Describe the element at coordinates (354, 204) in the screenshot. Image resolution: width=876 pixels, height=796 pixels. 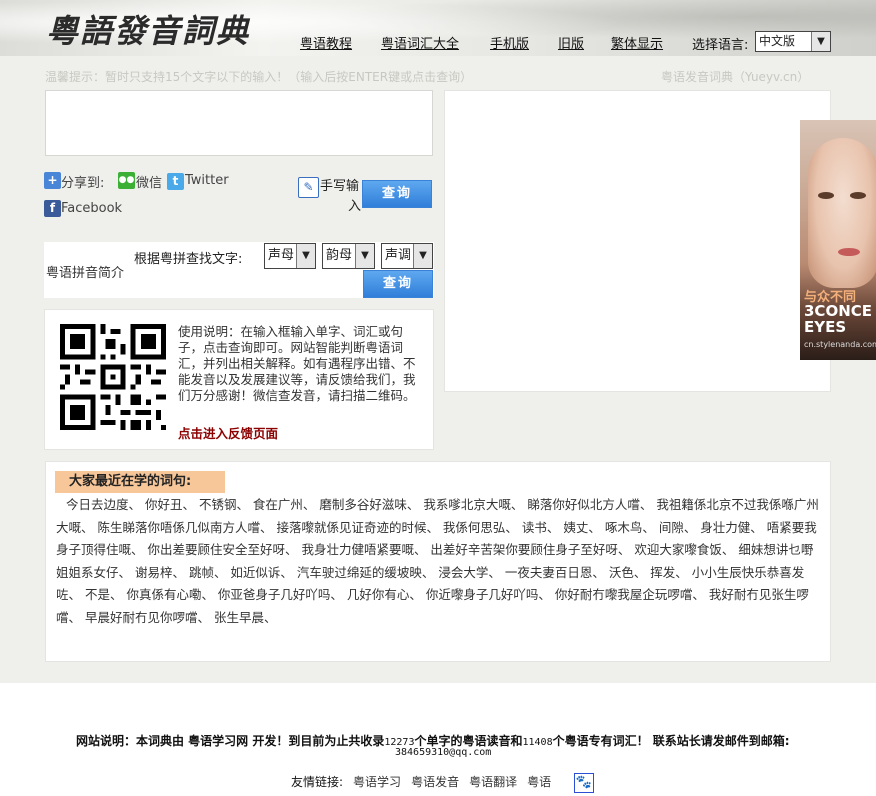
I see `handwrite-link-line2: 入` at that location.